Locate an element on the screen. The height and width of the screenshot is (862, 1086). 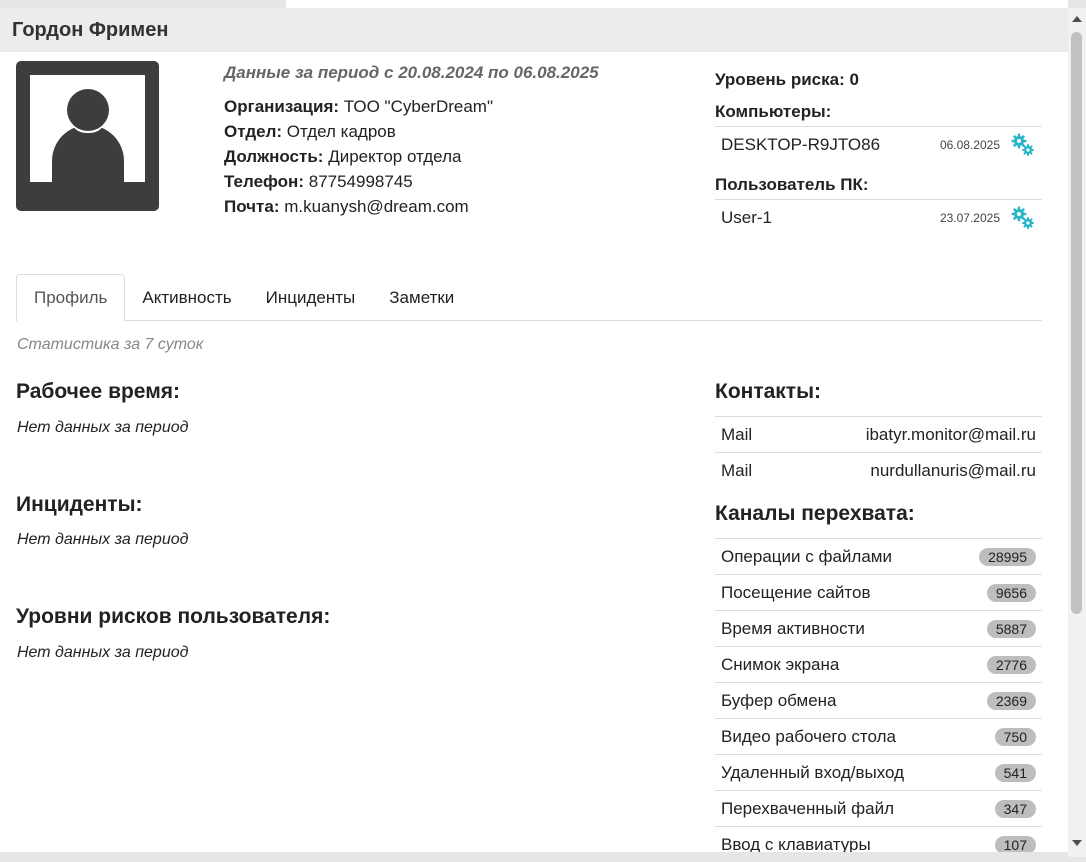
work-time-empty: Нет данных за период is located at coordinates (103, 427).